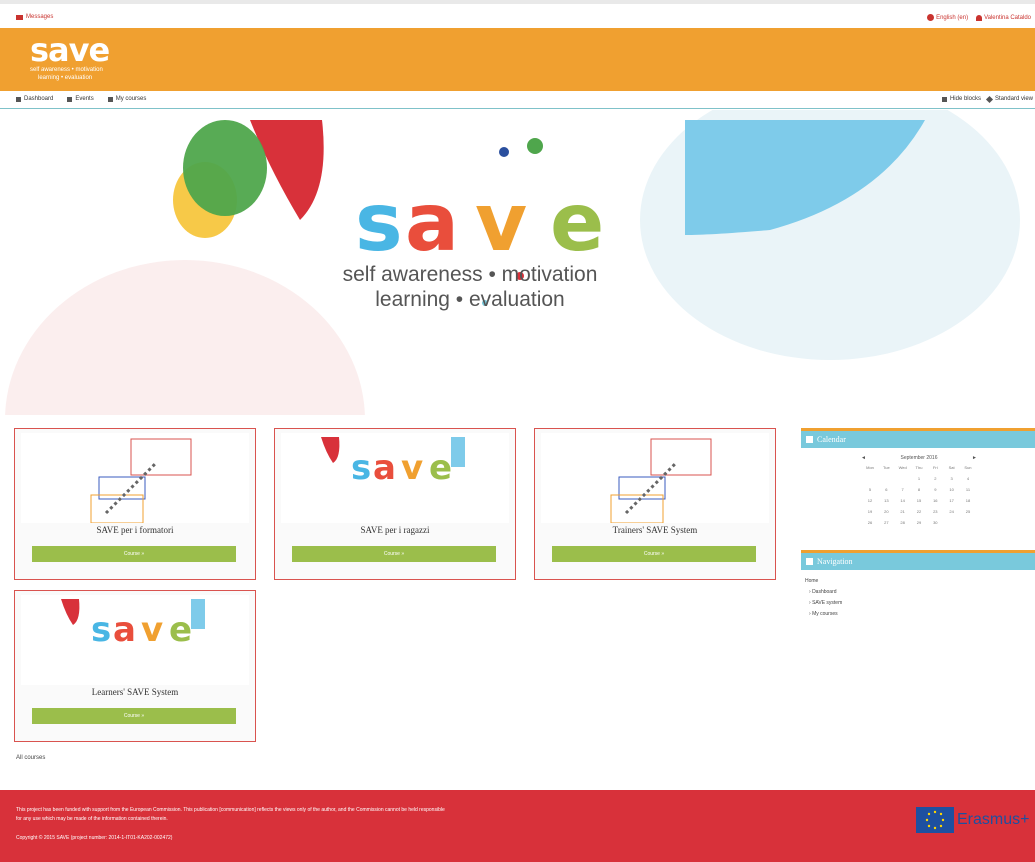  What do you see at coordinates (919, 458) in the screenshot?
I see `calendar-month: September 2016` at bounding box center [919, 458].